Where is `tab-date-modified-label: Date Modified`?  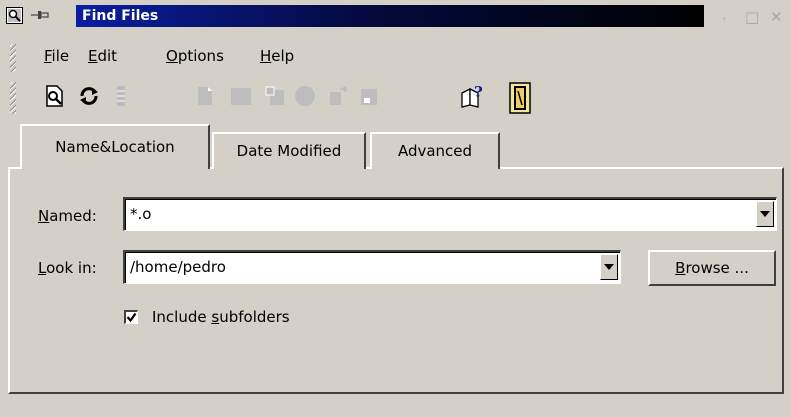 tab-date-modified-label: Date Modified is located at coordinates (289, 151).